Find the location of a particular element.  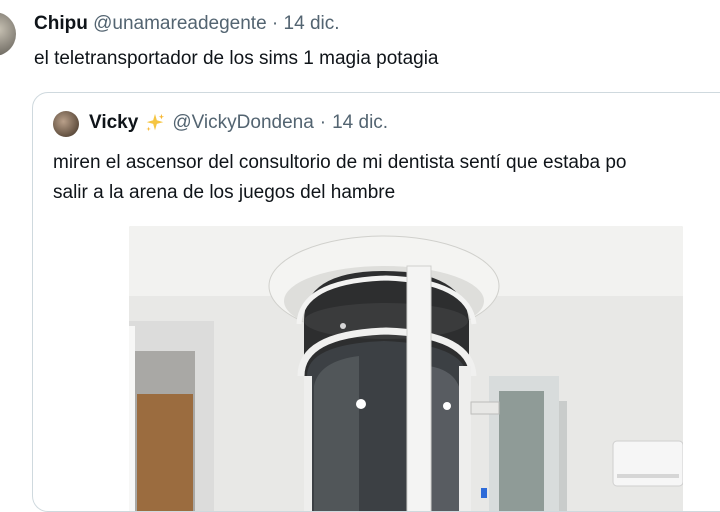

author-name: Chipu is located at coordinates (61, 23).